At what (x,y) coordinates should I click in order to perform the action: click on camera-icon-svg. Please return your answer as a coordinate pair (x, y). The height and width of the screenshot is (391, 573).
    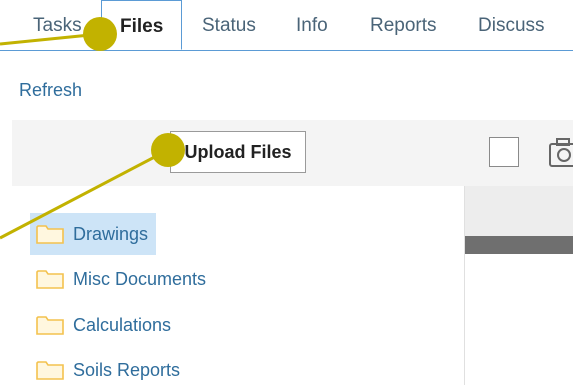
    Looking at the image, I should click on (561, 152).